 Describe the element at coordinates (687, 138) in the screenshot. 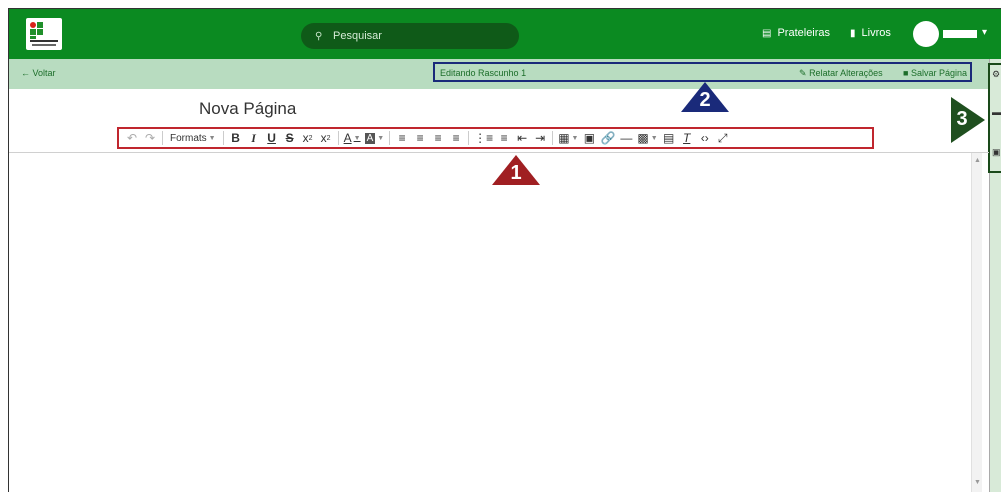

I see `clear-formatting-icon: T` at that location.